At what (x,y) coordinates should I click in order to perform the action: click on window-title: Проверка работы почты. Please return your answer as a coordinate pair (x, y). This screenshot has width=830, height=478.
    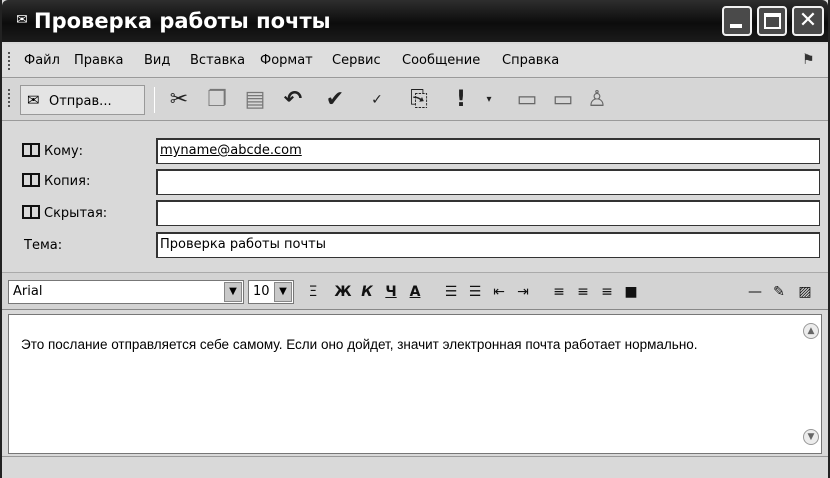
    Looking at the image, I should click on (182, 21).